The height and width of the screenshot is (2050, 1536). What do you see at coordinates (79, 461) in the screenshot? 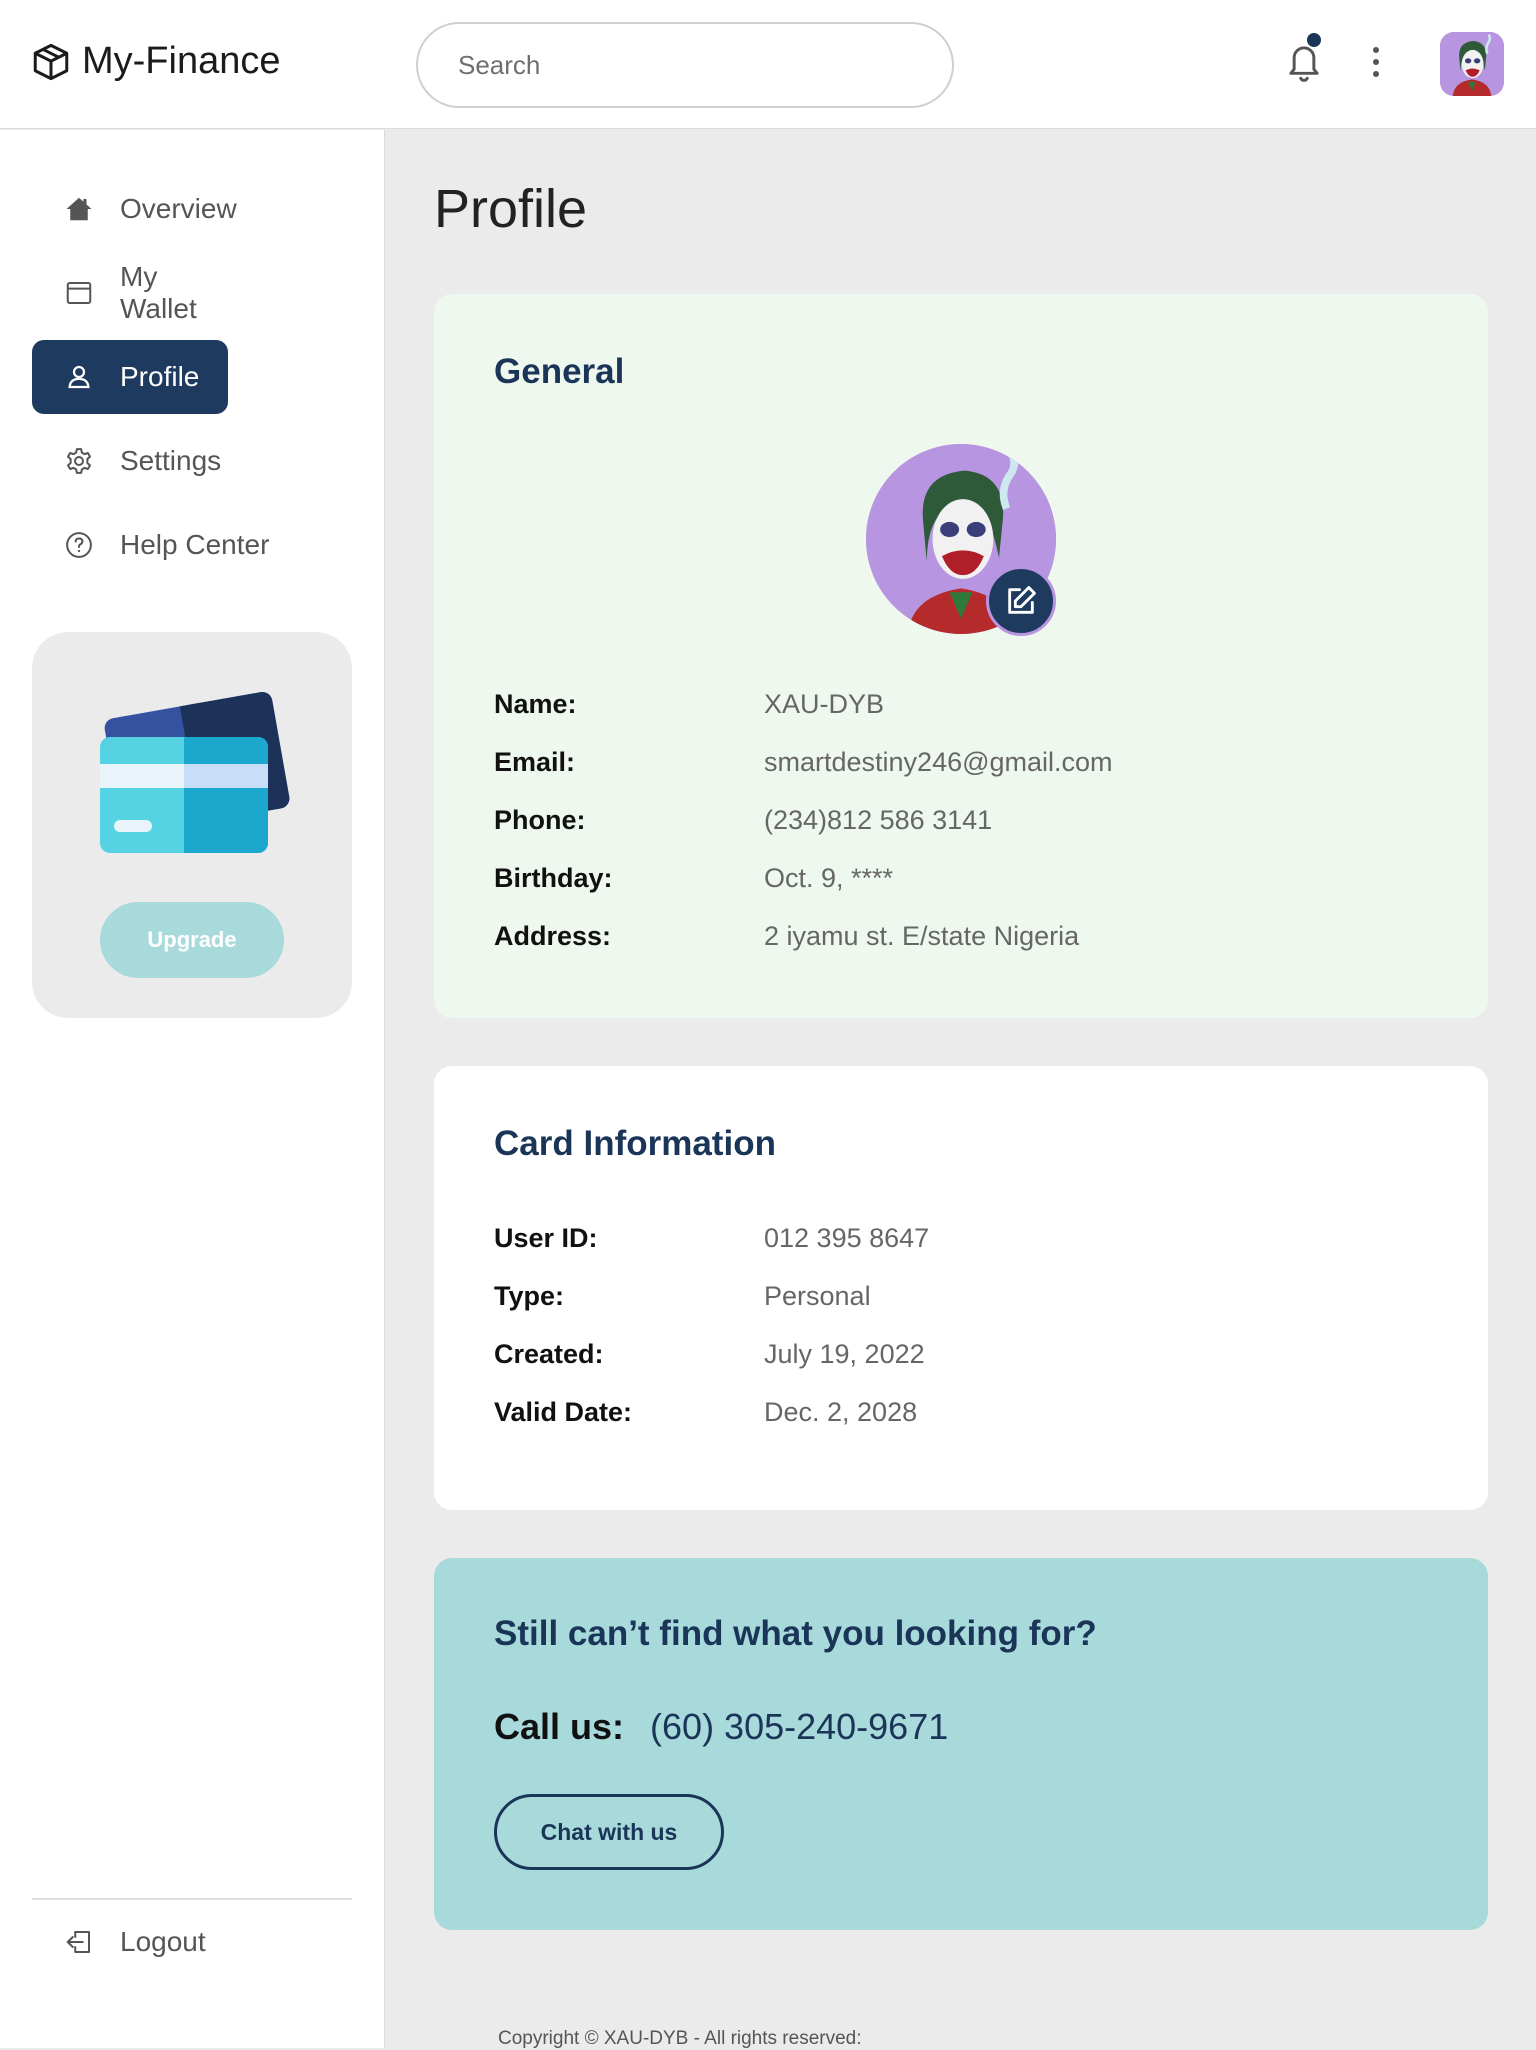
I see `gear-icon` at bounding box center [79, 461].